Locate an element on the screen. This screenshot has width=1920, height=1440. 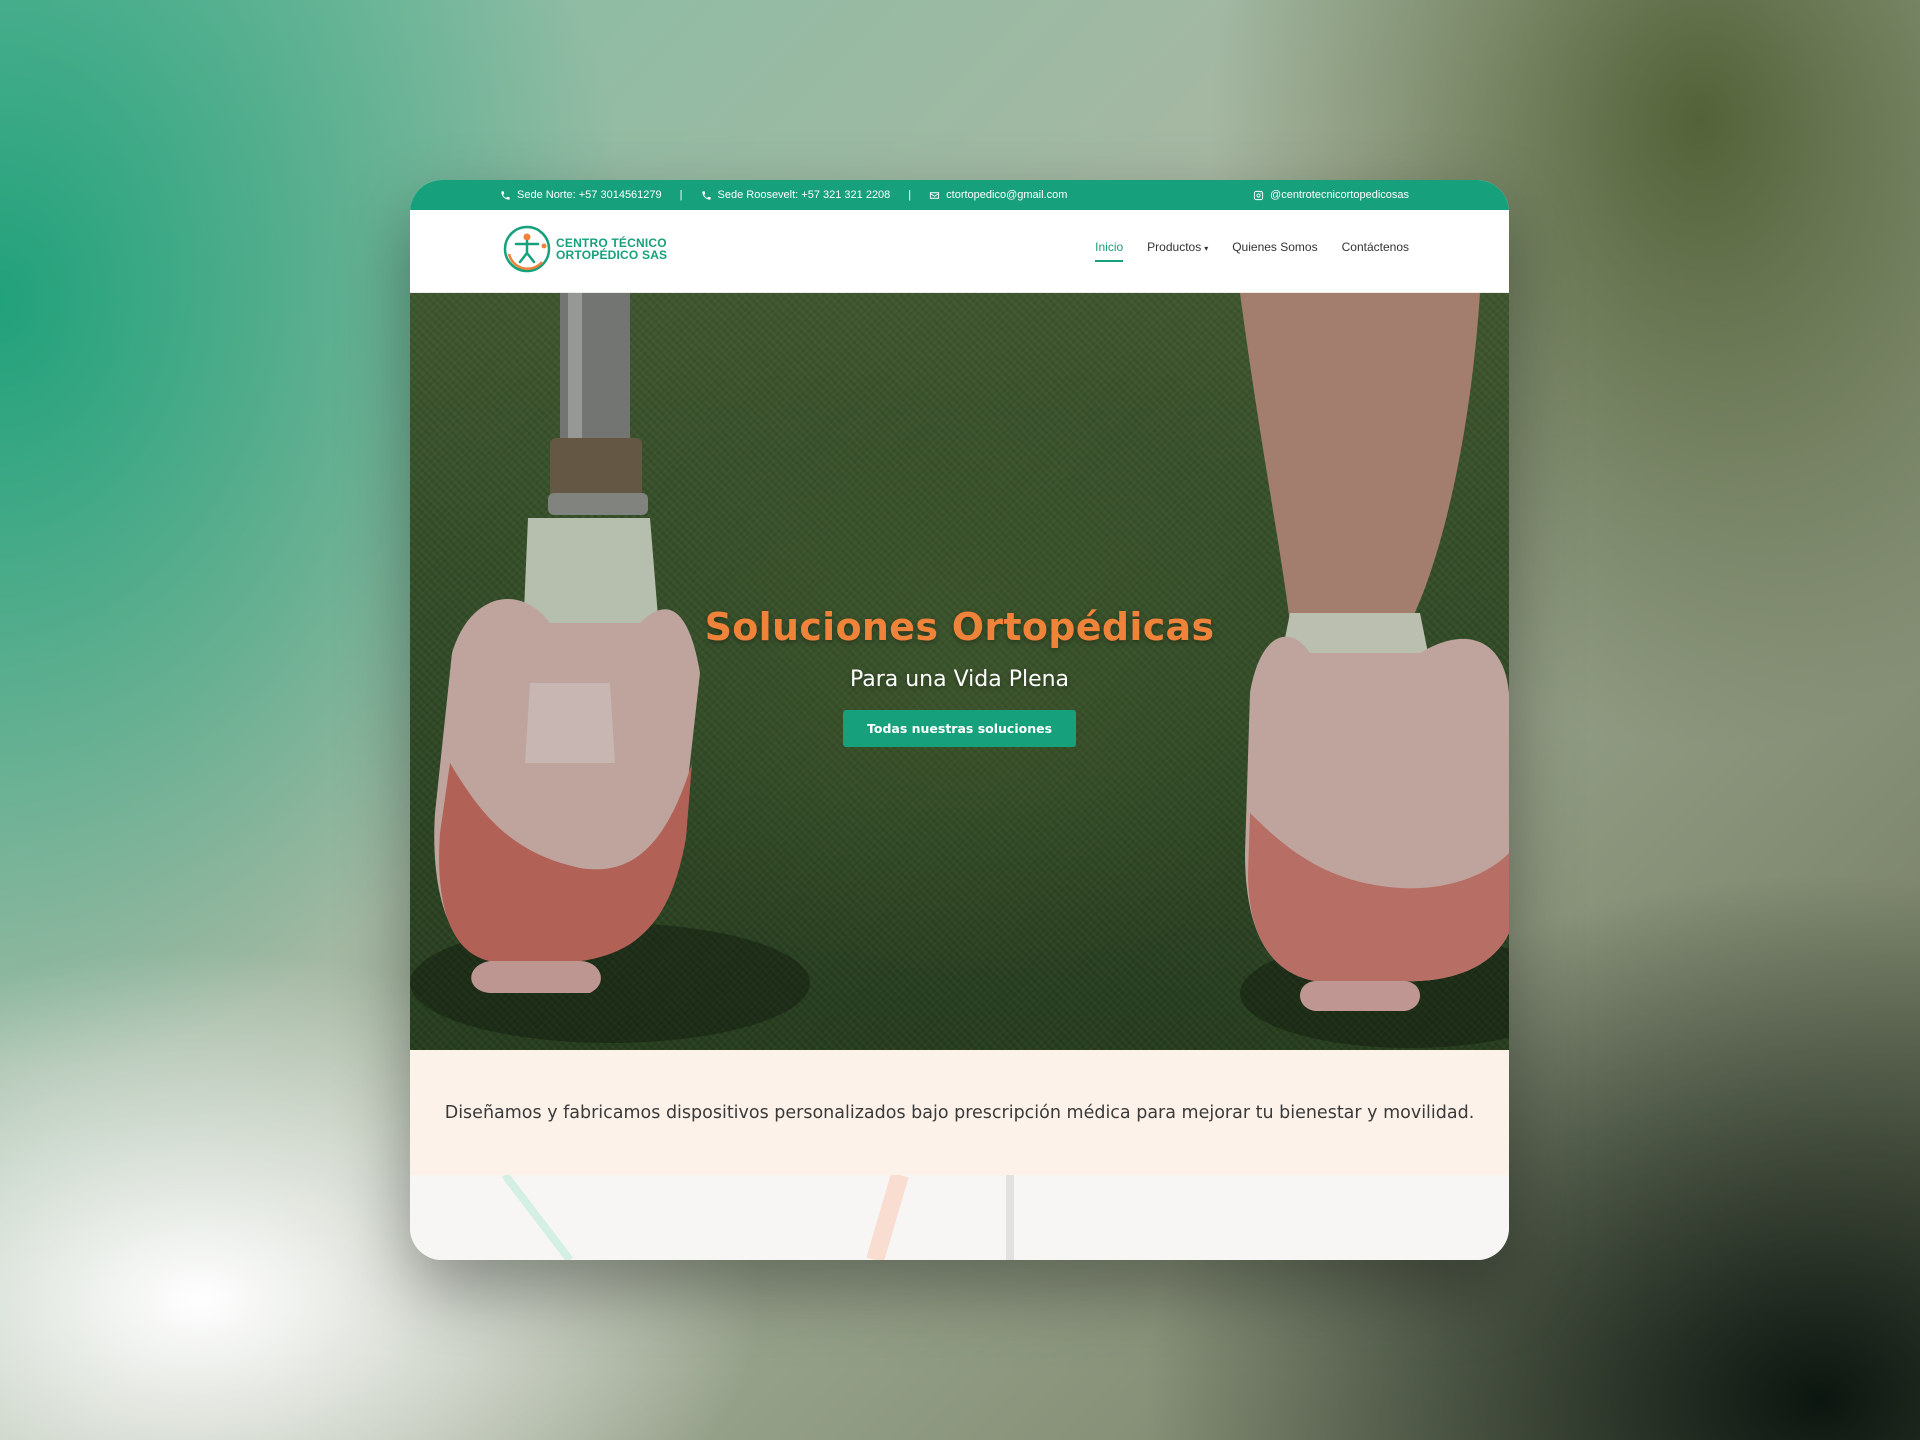
phone-north-text: Sede Norte: +57 3014561279 is located at coordinates (589, 195).